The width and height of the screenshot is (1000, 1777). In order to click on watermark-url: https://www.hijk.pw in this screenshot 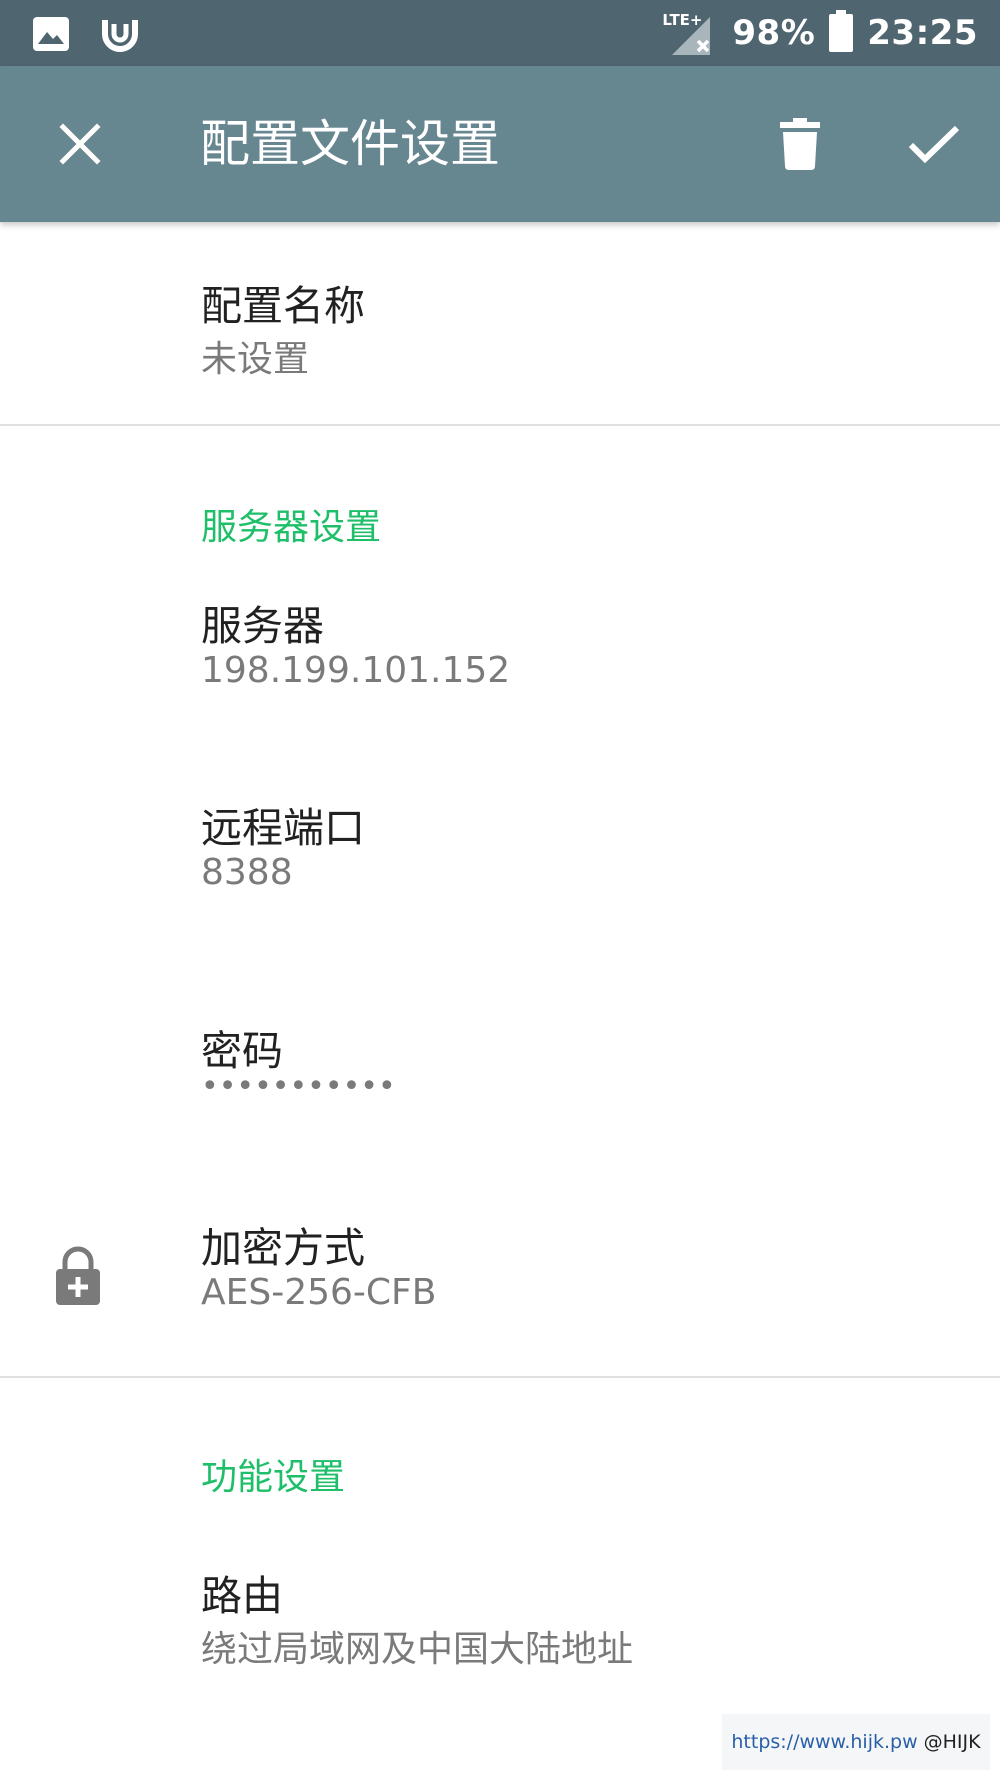, I will do `click(824, 1742)`.